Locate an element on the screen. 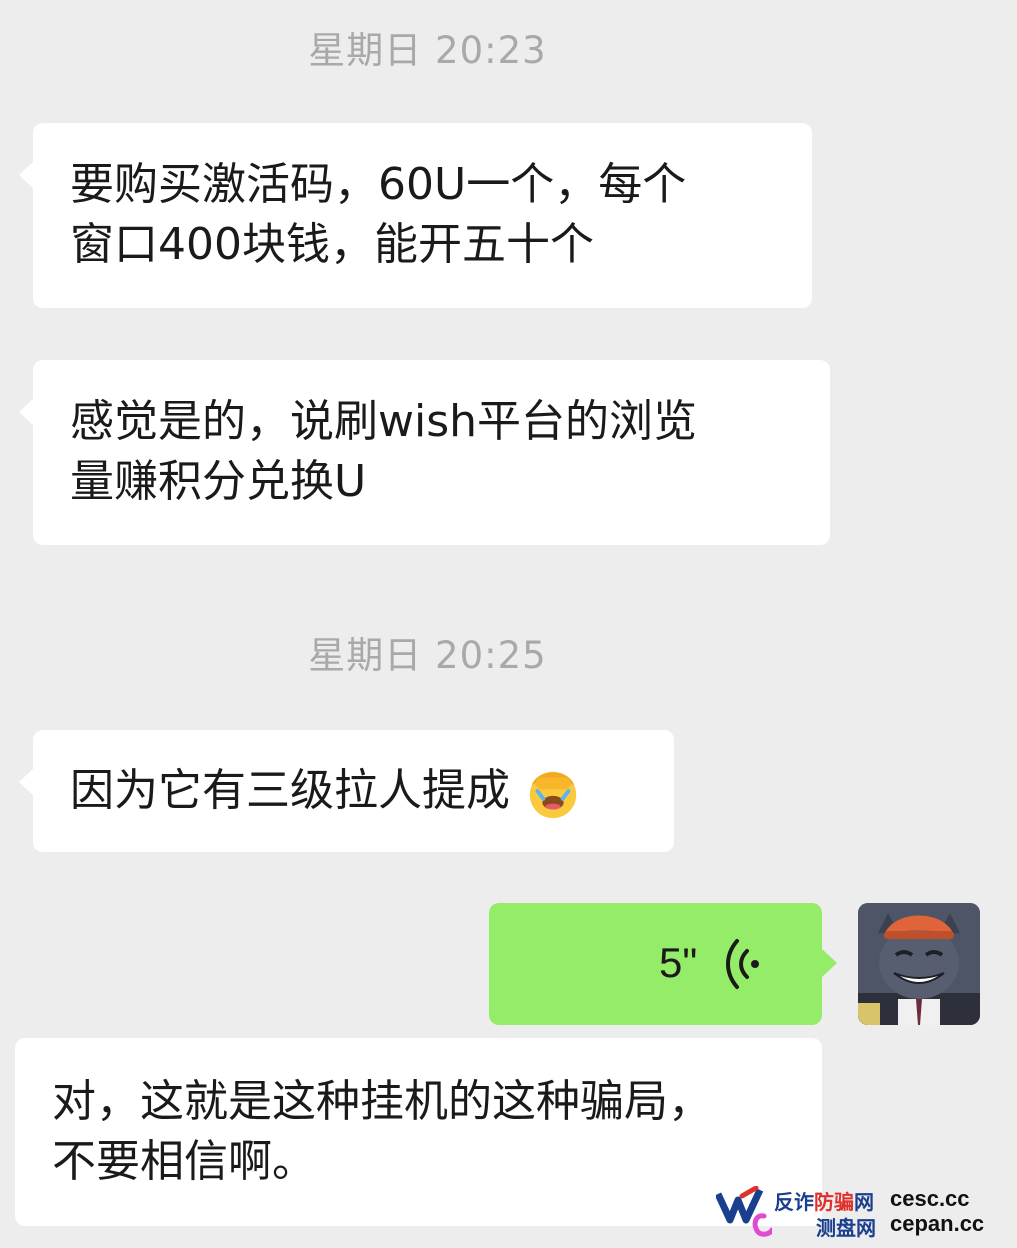 This screenshot has width=1017, height=1248. voice-message-bubble: 5" is located at coordinates (663, 964).